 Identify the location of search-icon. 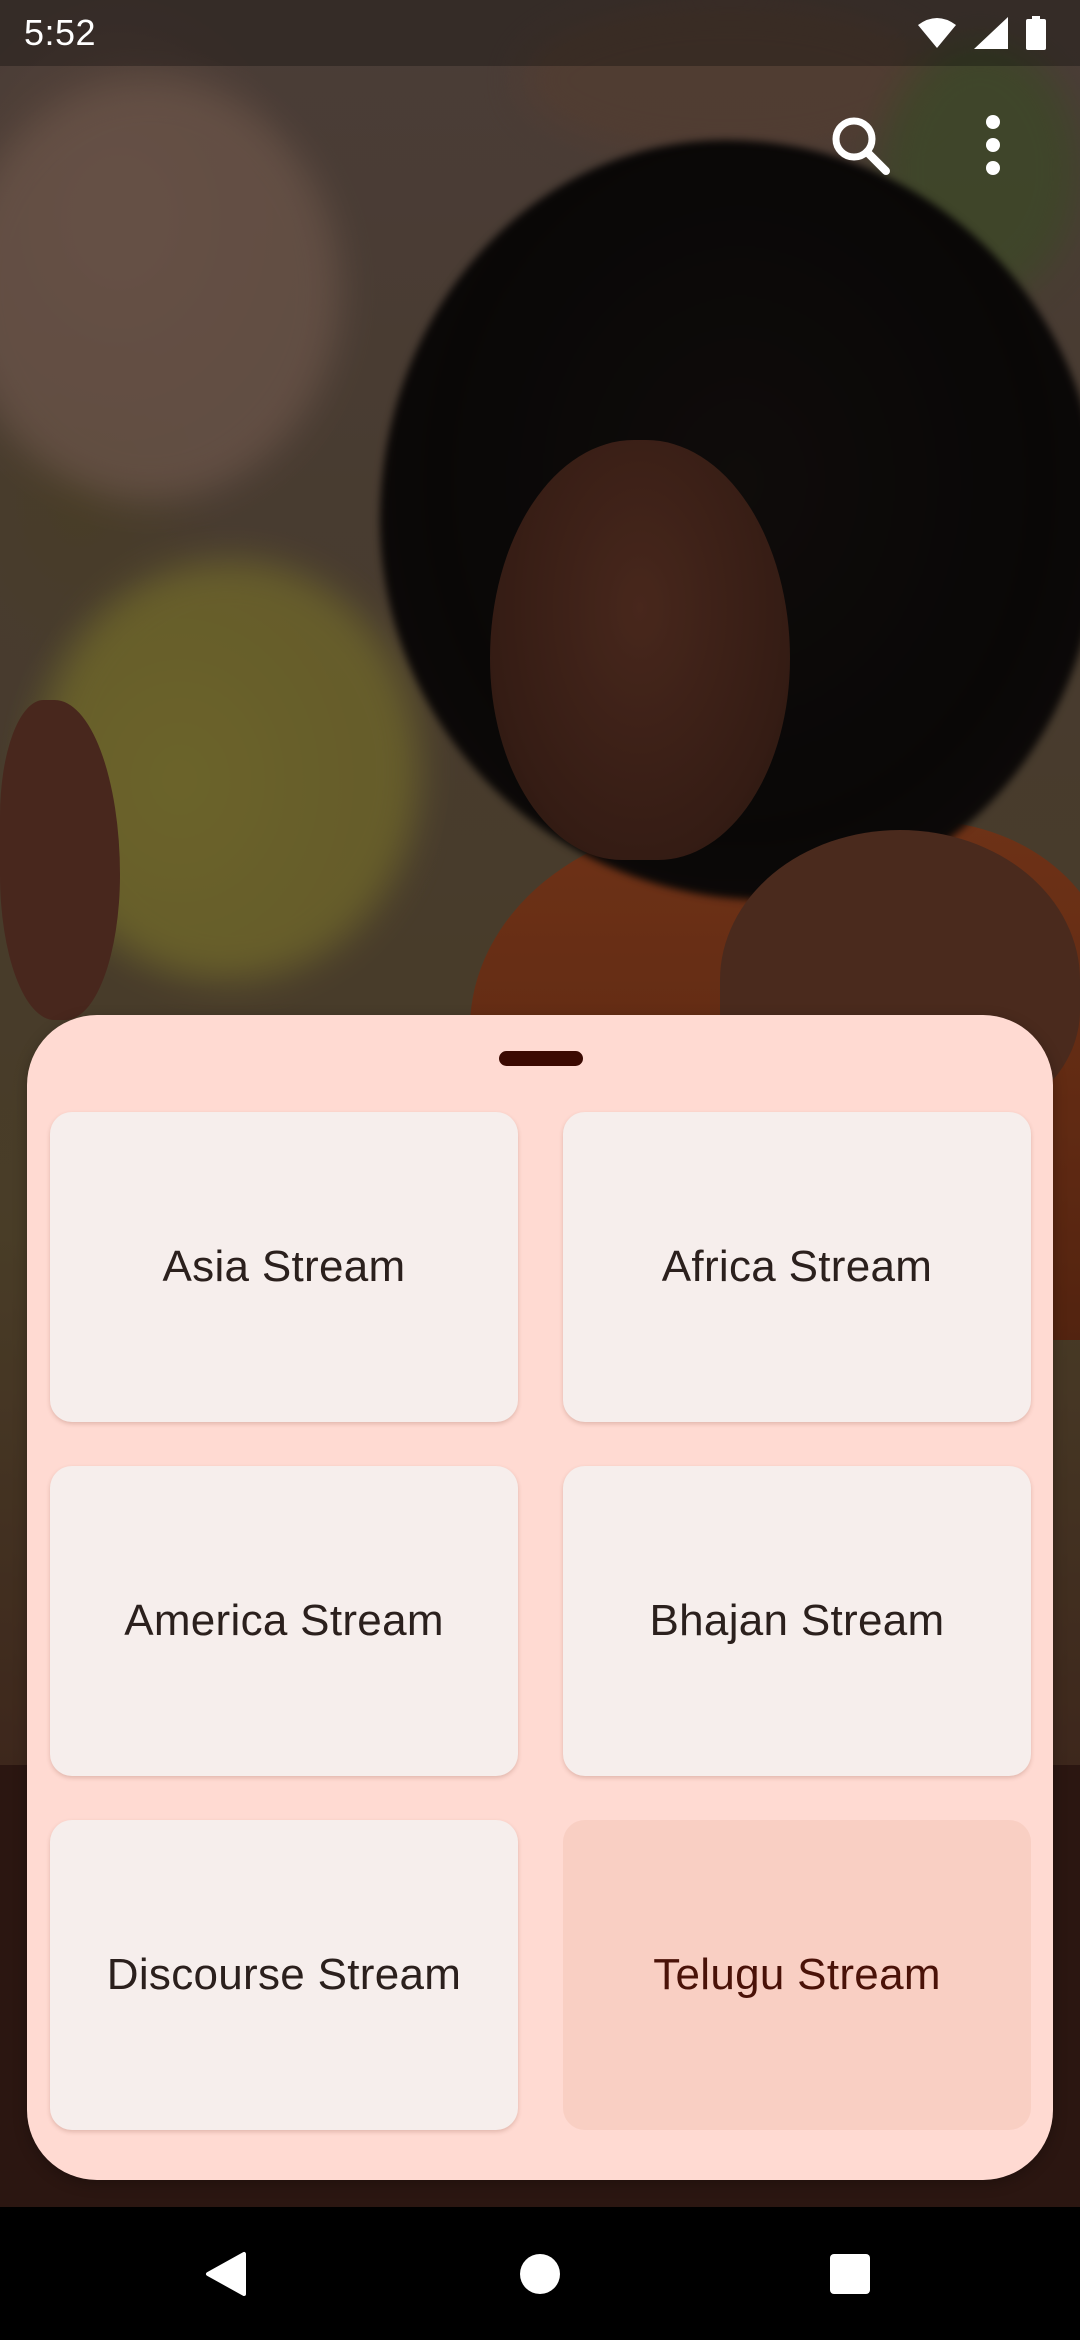
(861, 146).